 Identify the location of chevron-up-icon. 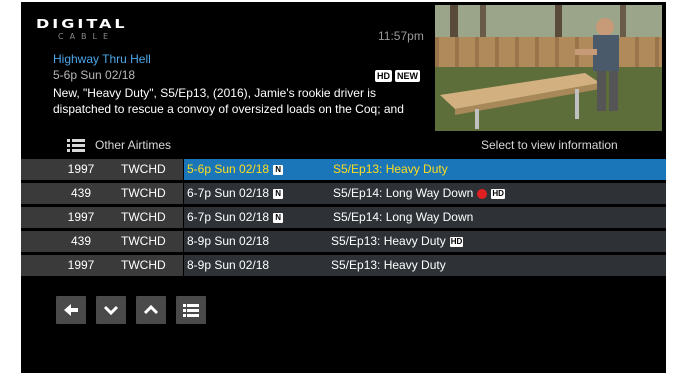
(151, 309).